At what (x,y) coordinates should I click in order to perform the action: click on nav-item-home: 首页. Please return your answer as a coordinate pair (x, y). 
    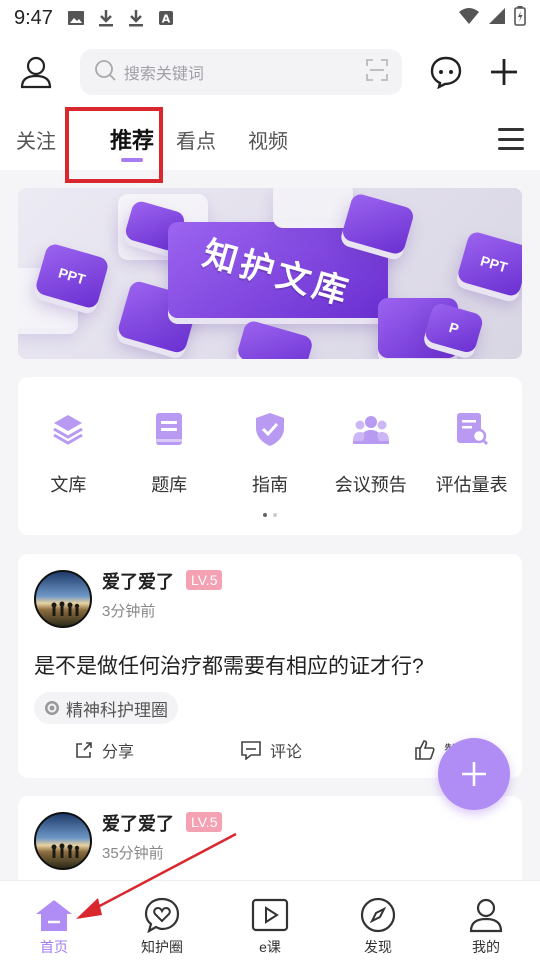
    Looking at the image, I should click on (54, 926).